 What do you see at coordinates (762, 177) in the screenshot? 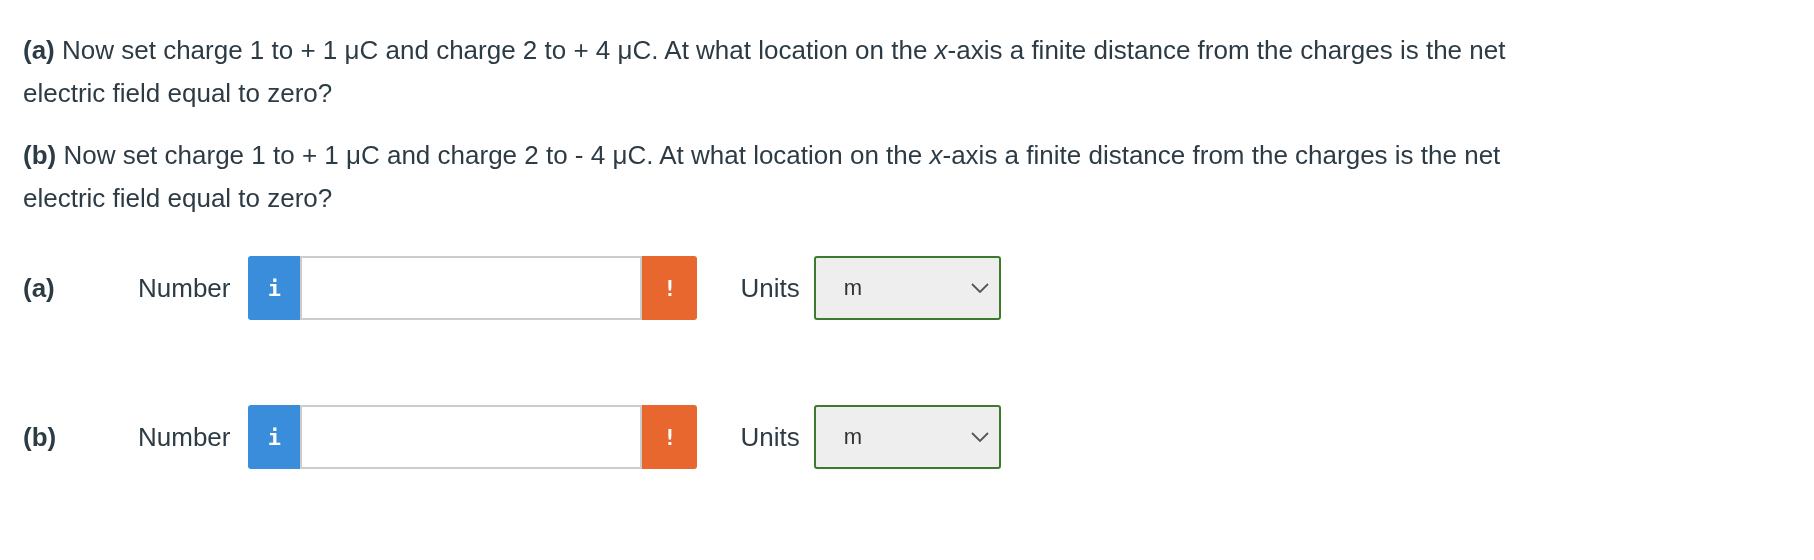
I see `question-text: (b) Now set charge 1 to + 1 μC and charge 2 to - 4 μC. At what location on the x-axis a finite distance from the charges is the net electric field equal to zero?` at bounding box center [762, 177].